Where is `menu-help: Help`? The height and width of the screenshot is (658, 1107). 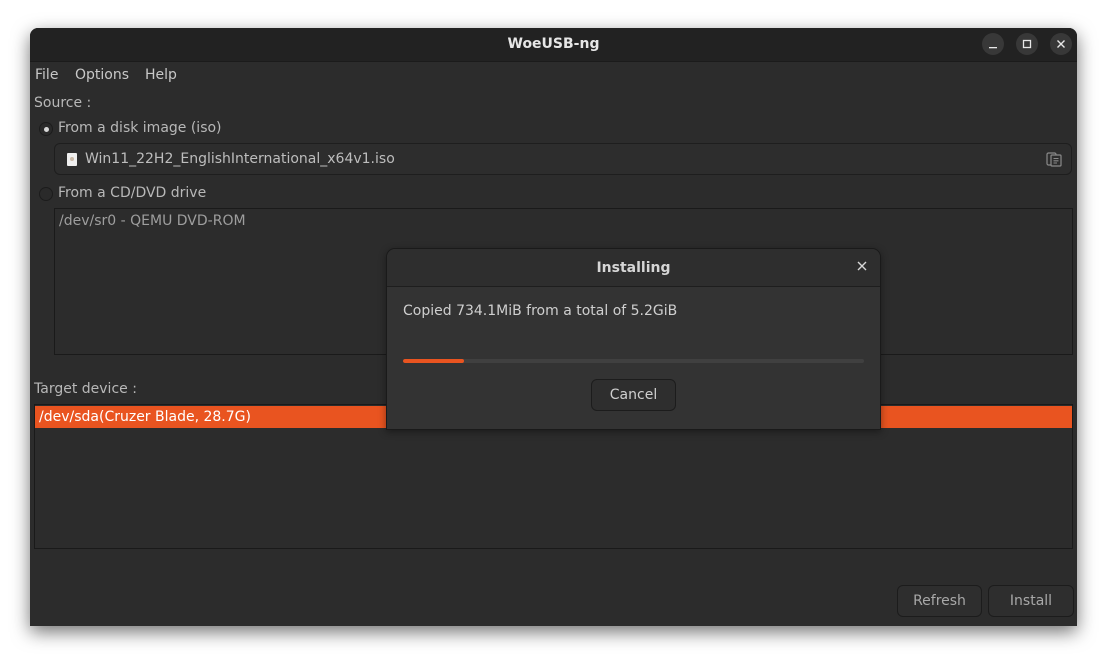 menu-help: Help is located at coordinates (161, 75).